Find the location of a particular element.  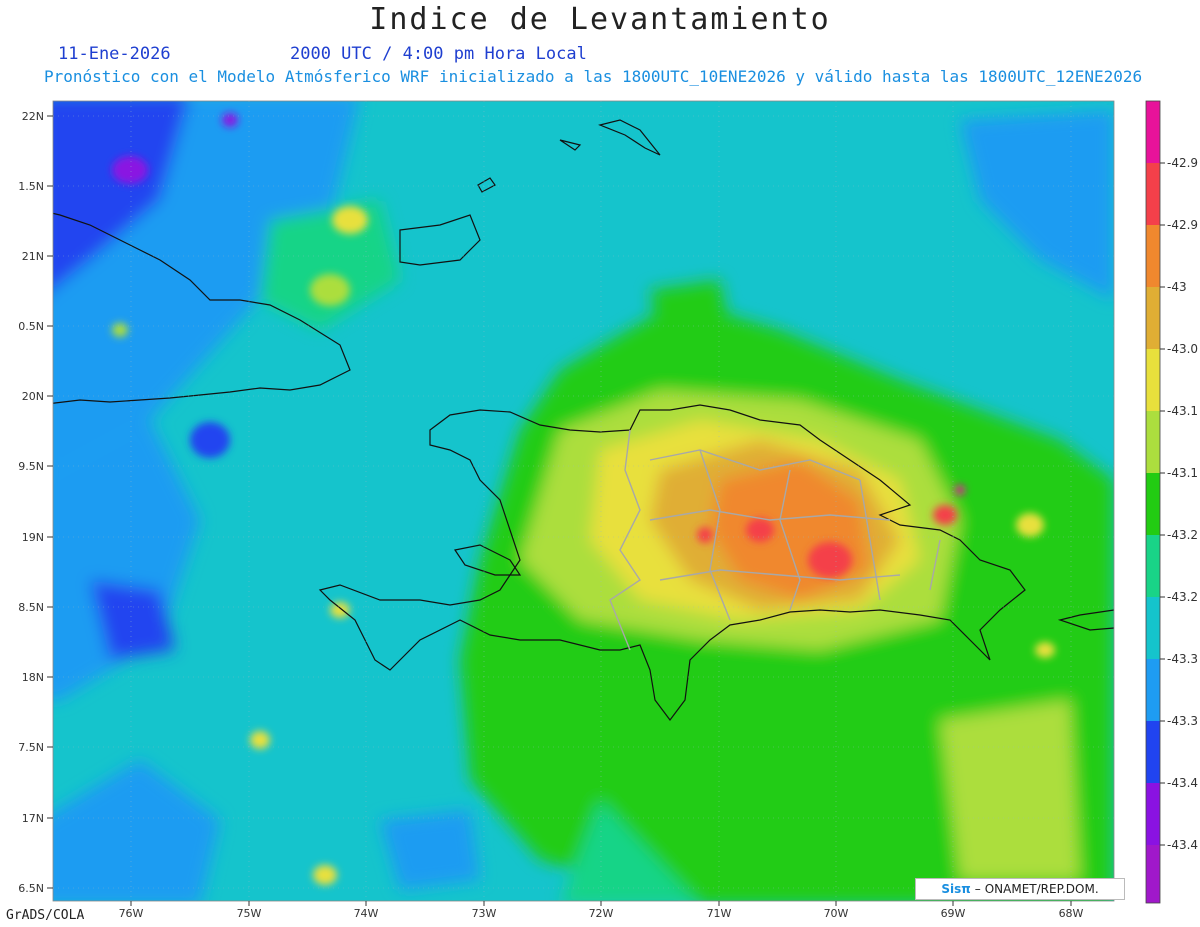

lat-tick: 1.5N is located at coordinates (35, 186).